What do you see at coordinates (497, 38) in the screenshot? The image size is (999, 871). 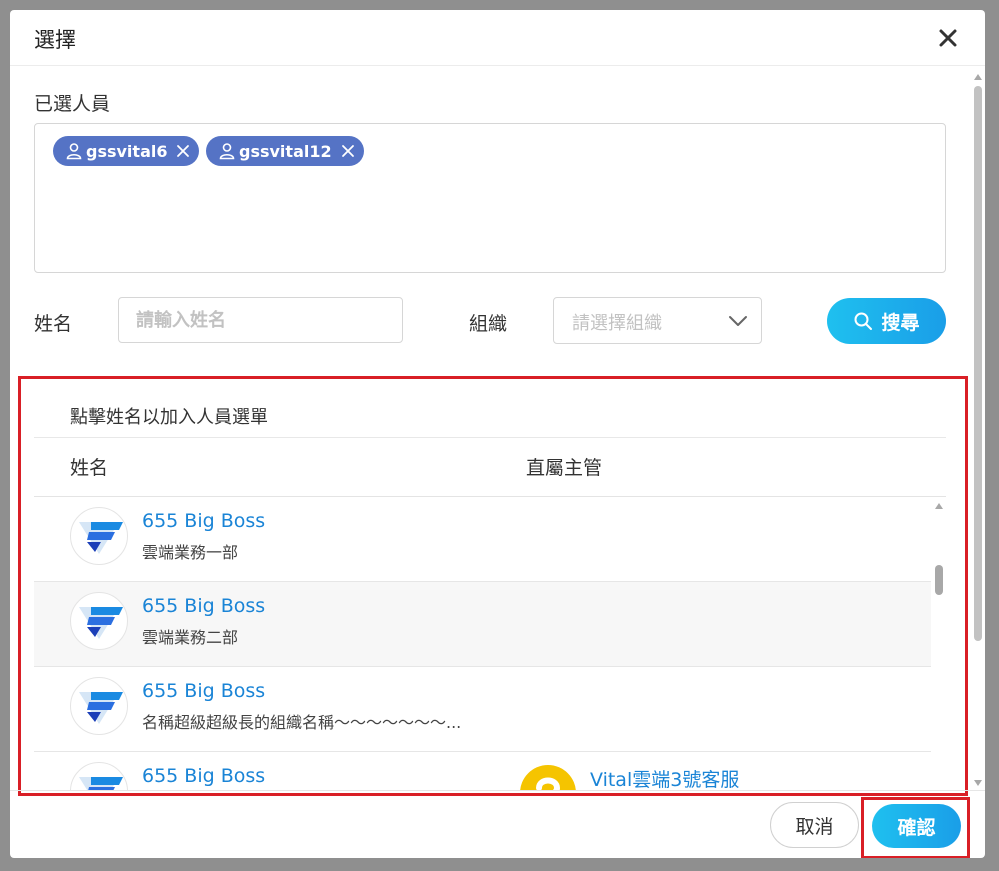 I see `dialog-header: 選擇` at bounding box center [497, 38].